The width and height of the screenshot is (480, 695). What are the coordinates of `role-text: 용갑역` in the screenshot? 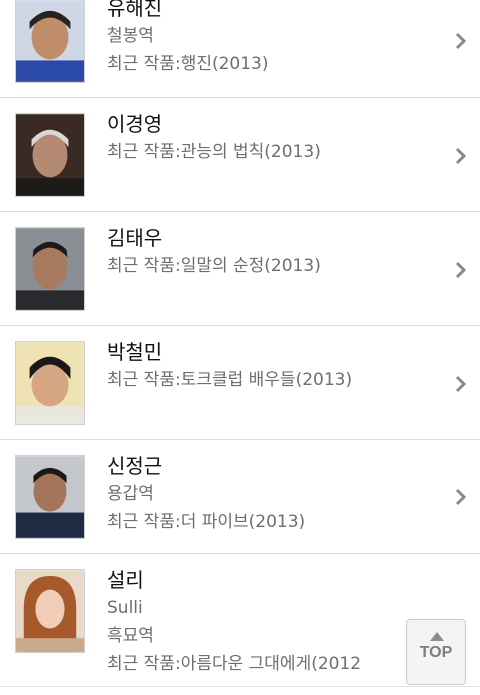 It's located at (130, 494).